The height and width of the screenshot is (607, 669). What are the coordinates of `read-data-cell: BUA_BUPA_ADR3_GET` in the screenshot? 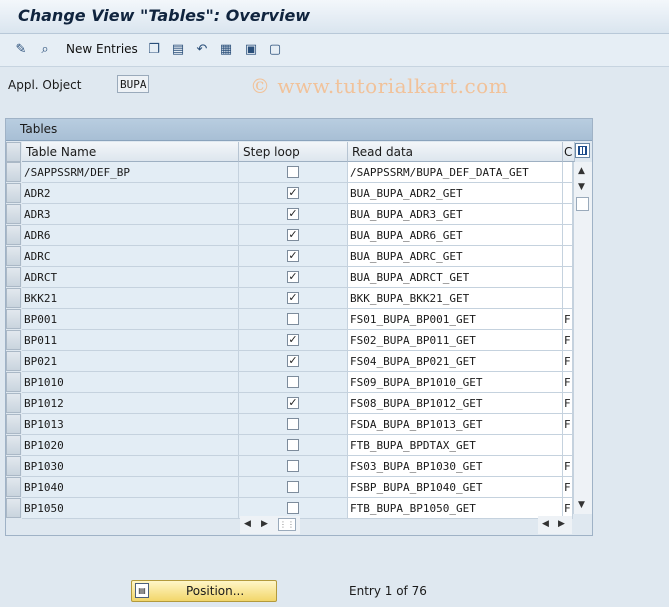 It's located at (455, 214).